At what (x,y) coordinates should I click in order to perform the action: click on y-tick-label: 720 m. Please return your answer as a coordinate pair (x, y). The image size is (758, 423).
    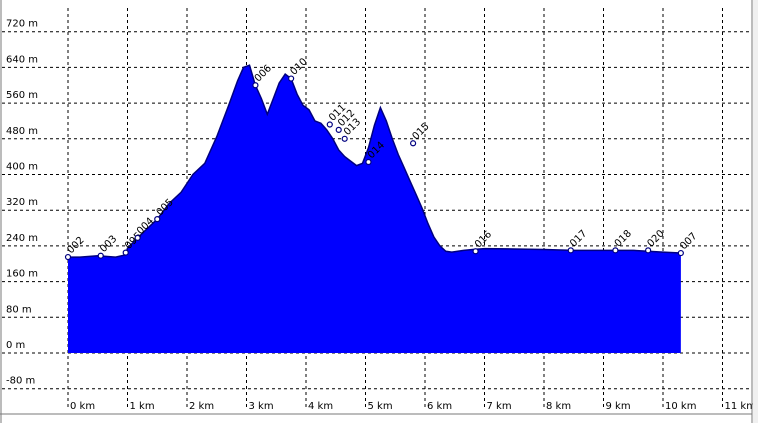
    Looking at the image, I should click on (22, 24).